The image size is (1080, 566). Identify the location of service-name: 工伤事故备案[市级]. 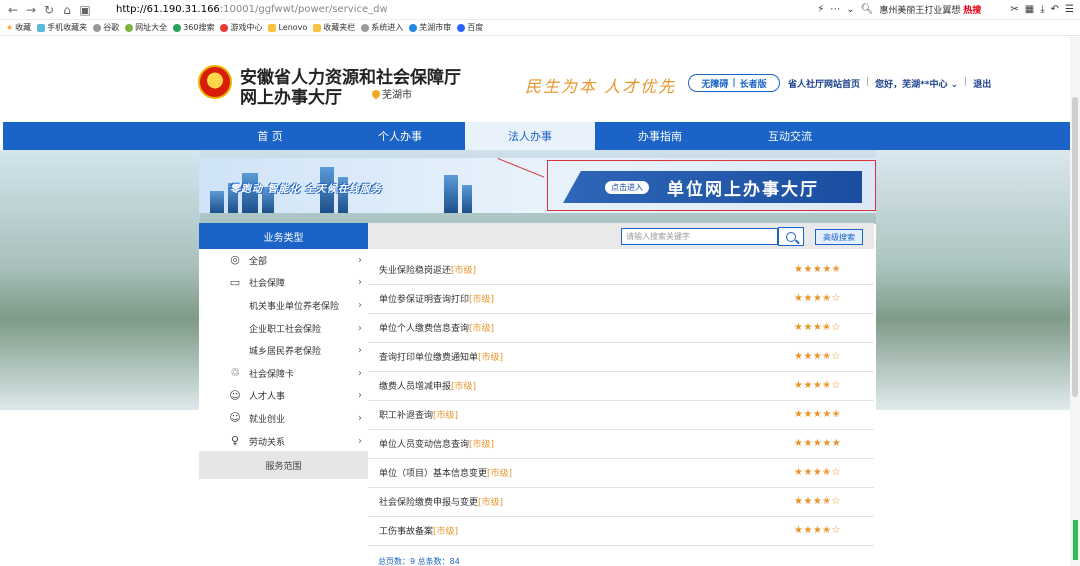
(418, 530).